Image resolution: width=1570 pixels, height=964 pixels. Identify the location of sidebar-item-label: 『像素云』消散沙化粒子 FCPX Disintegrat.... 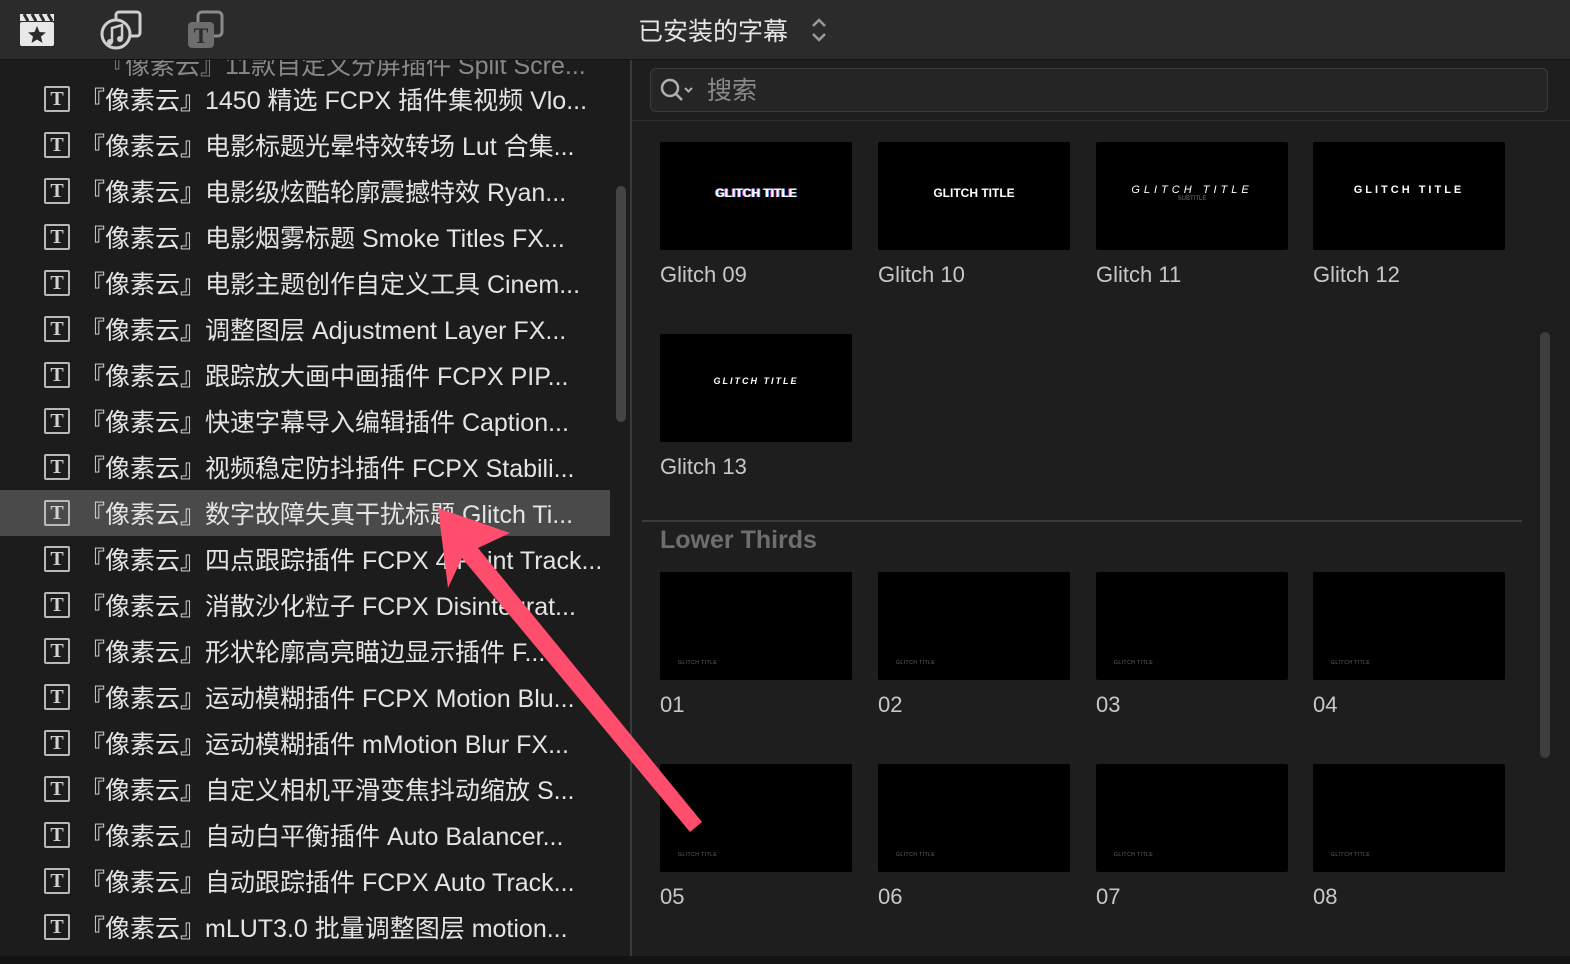
(328, 607).